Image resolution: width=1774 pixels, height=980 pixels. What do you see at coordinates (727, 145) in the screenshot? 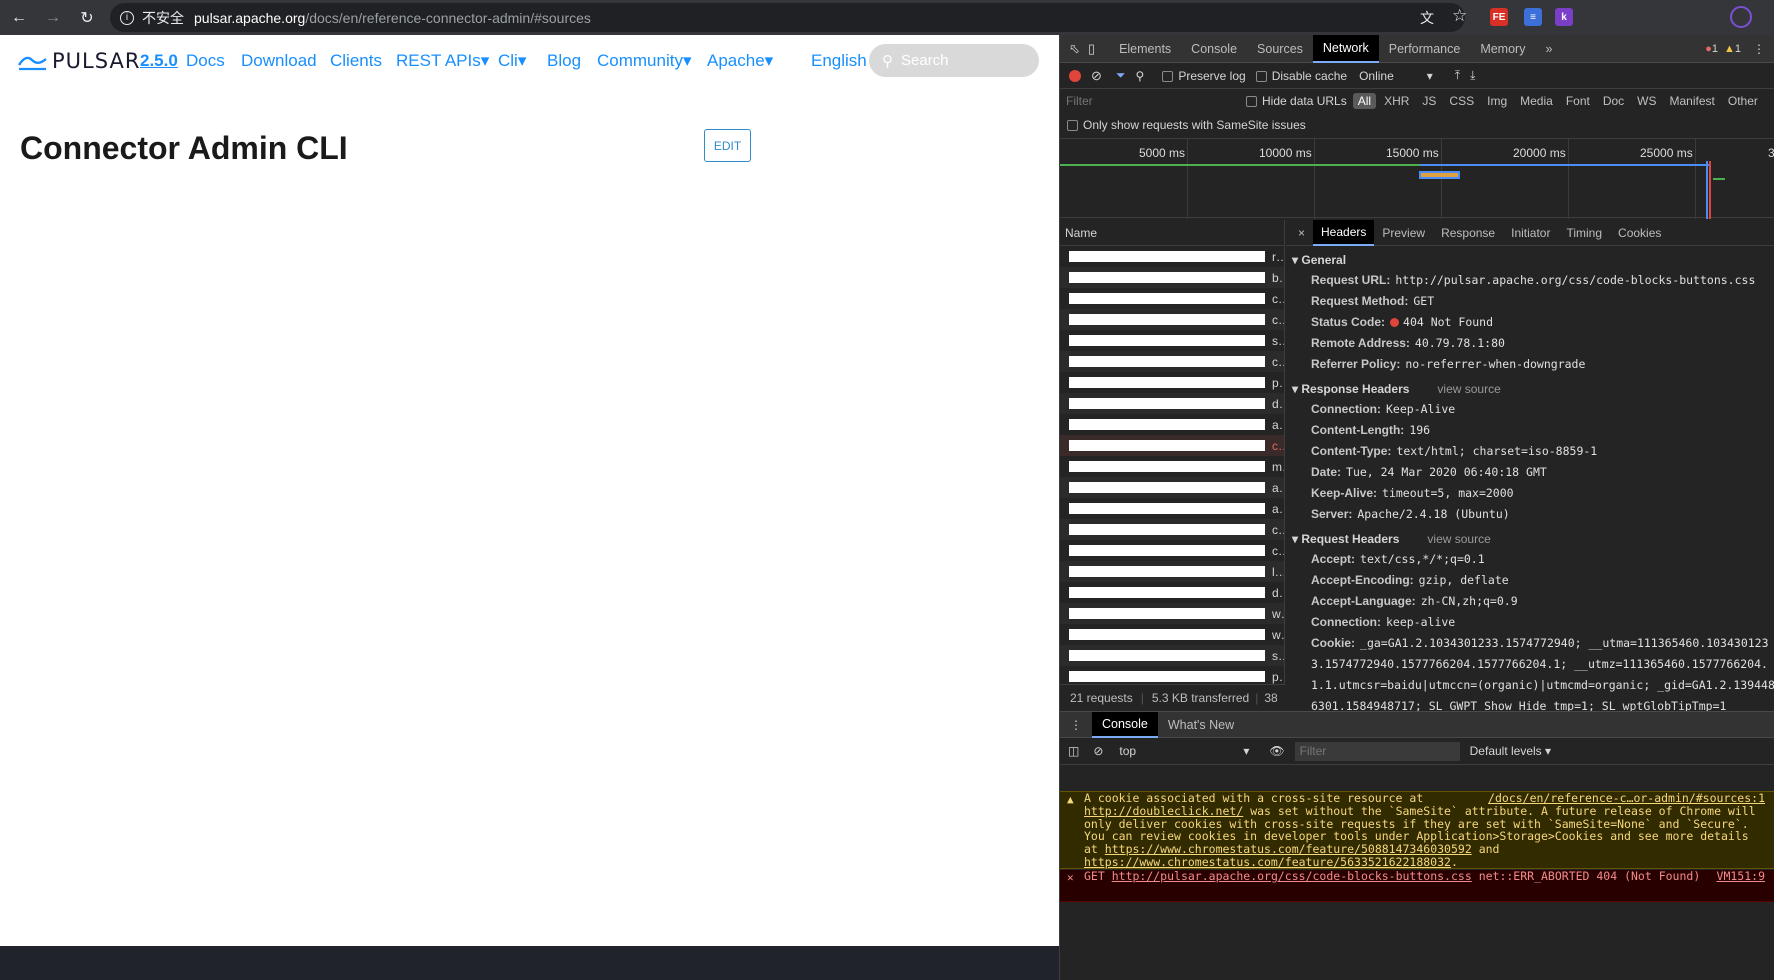
I see `edit-button: EDIT` at bounding box center [727, 145].